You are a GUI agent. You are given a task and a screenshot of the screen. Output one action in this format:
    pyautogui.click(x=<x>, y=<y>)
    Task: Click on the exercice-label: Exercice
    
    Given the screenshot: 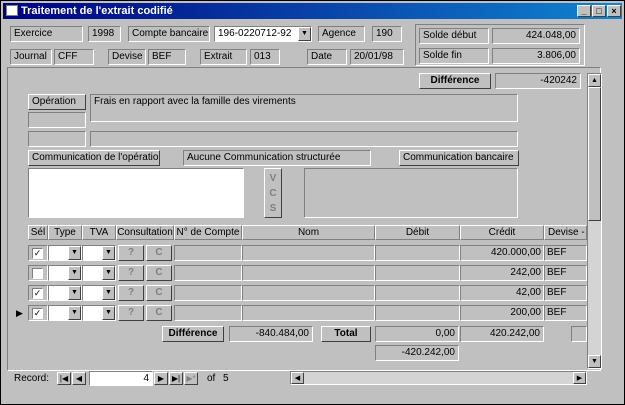 What is the action you would take?
    pyautogui.click(x=46, y=34)
    